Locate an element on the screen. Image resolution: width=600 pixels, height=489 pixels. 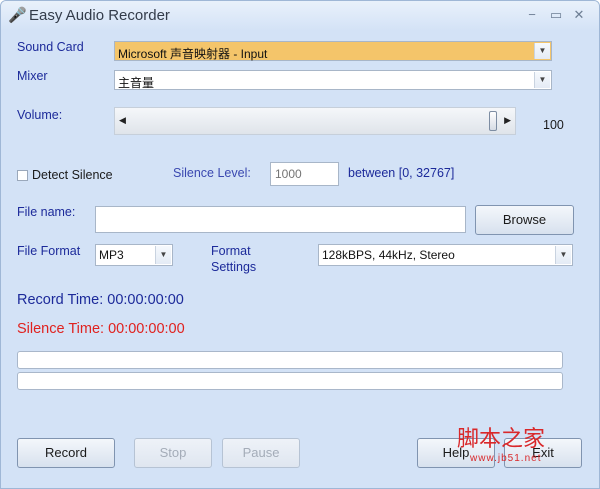
volume-label: Volume: is located at coordinates (40, 115).